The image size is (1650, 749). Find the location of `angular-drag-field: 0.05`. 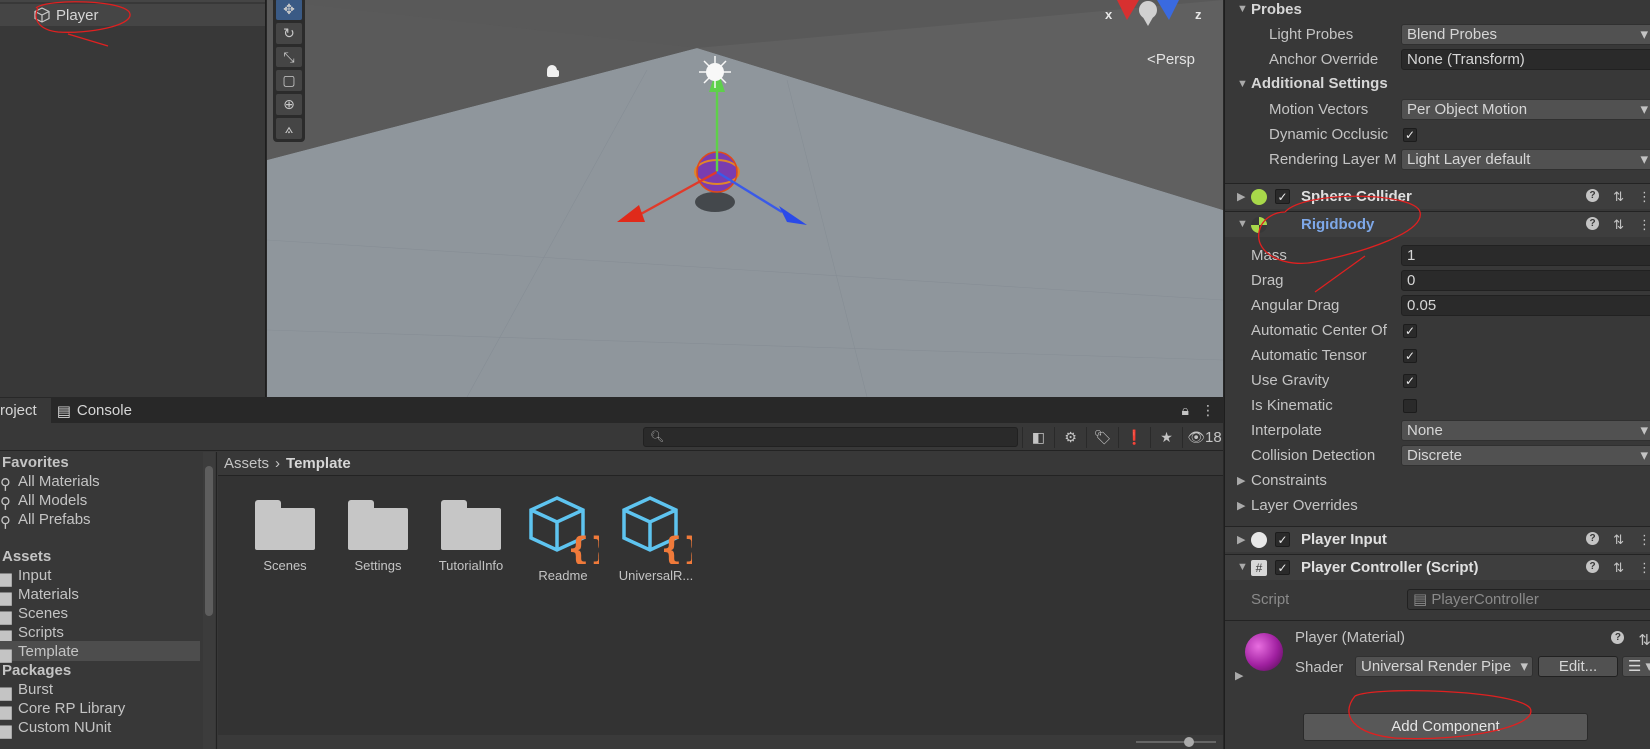

angular-drag-field: 0.05 is located at coordinates (1525, 305).